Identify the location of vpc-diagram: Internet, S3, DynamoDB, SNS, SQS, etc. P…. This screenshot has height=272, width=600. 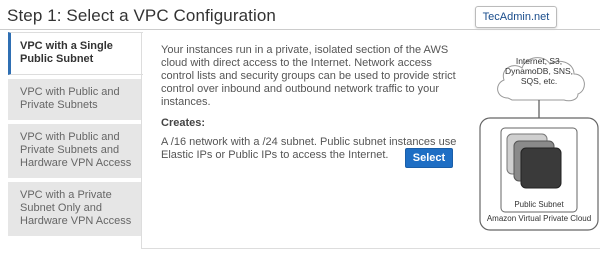
(539, 134).